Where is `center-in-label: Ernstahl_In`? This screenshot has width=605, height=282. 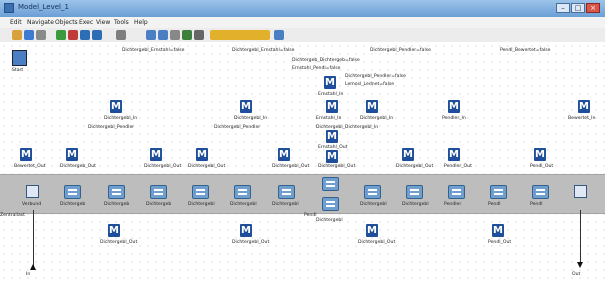 center-in-label: Ernstahl_In is located at coordinates (331, 94).